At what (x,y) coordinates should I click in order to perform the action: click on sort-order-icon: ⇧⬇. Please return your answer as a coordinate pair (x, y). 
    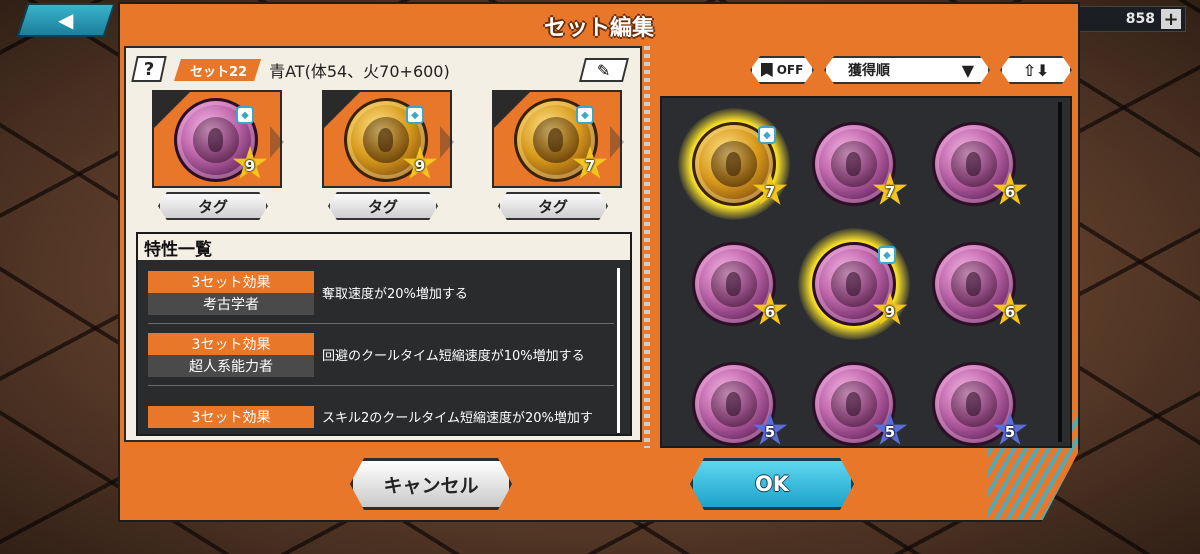
    Looking at the image, I should click on (1036, 70).